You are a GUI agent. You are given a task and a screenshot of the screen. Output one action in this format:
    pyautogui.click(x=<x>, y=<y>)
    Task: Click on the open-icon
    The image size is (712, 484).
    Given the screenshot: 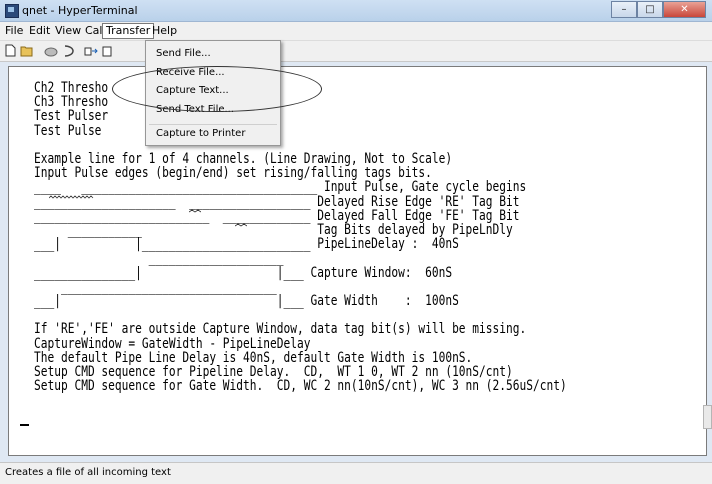 What is the action you would take?
    pyautogui.click(x=27, y=50)
    